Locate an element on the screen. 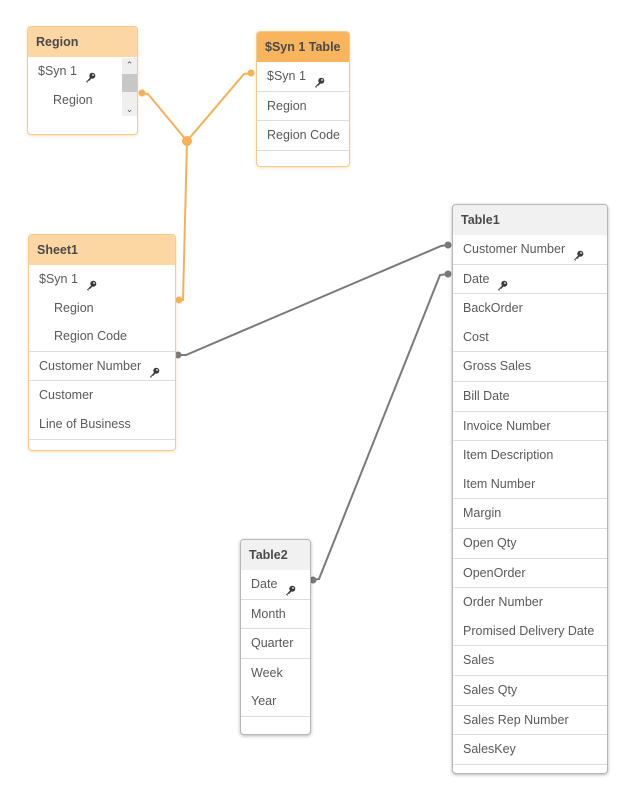 The height and width of the screenshot is (800, 642). link-junction-to-syn1table is located at coordinates (219, 107).